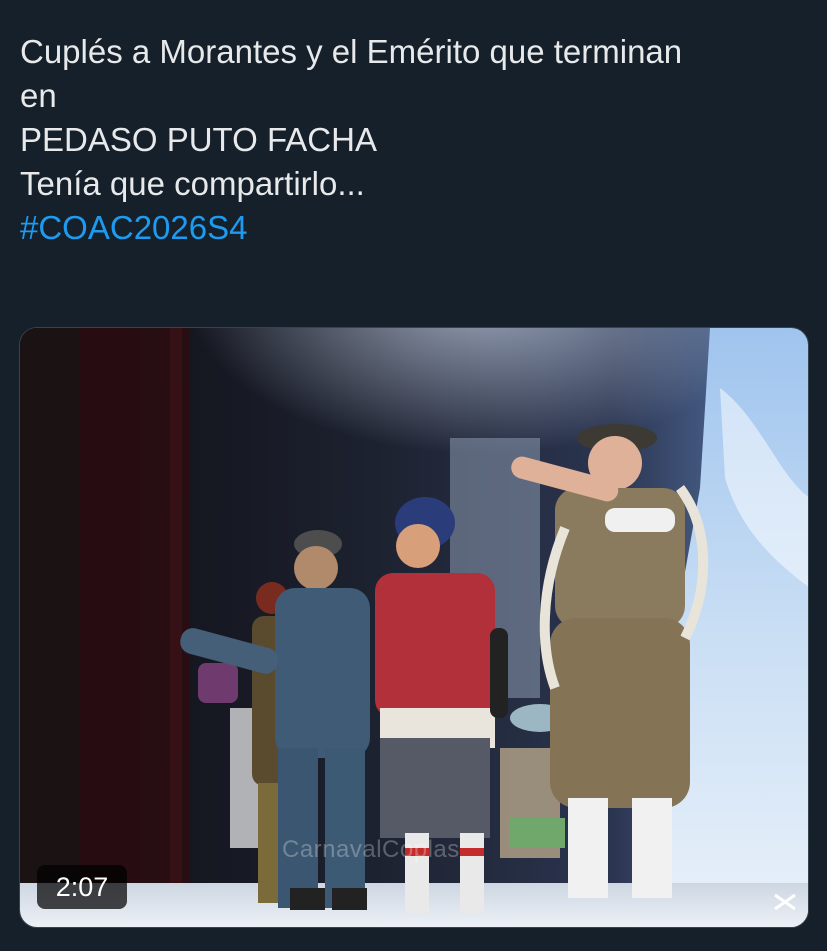 The width and height of the screenshot is (827, 951). What do you see at coordinates (82, 887) in the screenshot?
I see `video-duration-badge: 2:07` at bounding box center [82, 887].